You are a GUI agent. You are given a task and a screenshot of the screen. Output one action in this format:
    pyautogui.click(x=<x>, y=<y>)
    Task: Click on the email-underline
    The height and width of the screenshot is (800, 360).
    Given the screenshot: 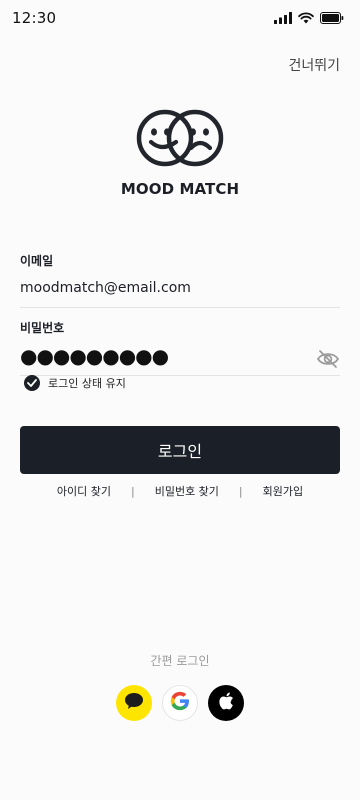 What is the action you would take?
    pyautogui.click(x=180, y=307)
    